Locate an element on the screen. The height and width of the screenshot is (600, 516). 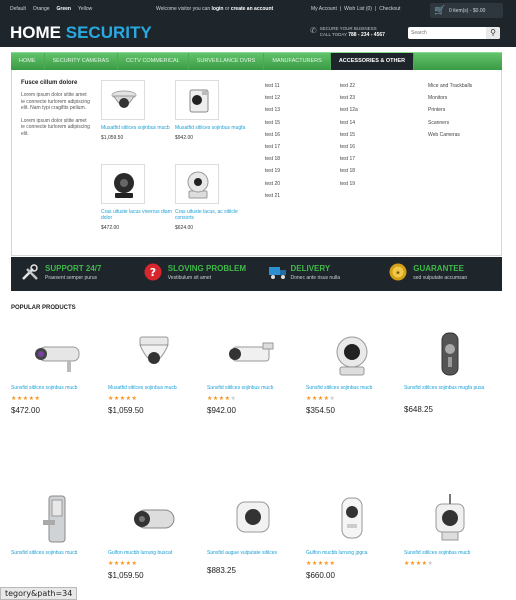
phone-number: 788 - 234 - 4567 is located at coordinates (366, 35).